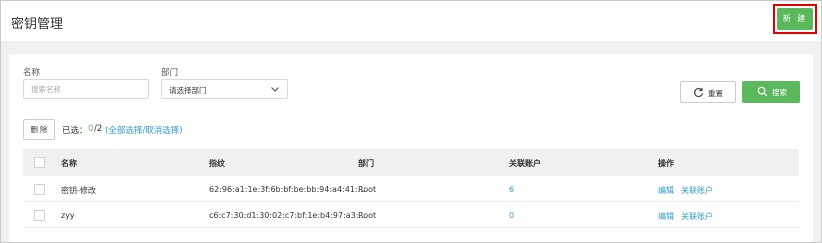 The height and width of the screenshot is (243, 822). Describe the element at coordinates (91, 129) in the screenshot. I see `selected-count: 0` at that location.